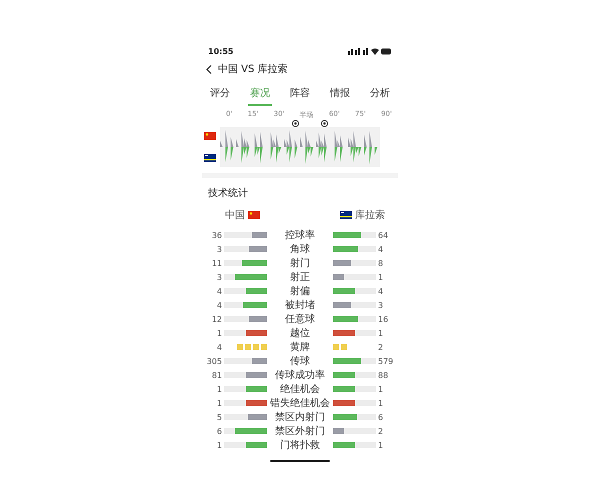  Describe the element at coordinates (209, 69) in the screenshot. I see `back-icon` at that location.